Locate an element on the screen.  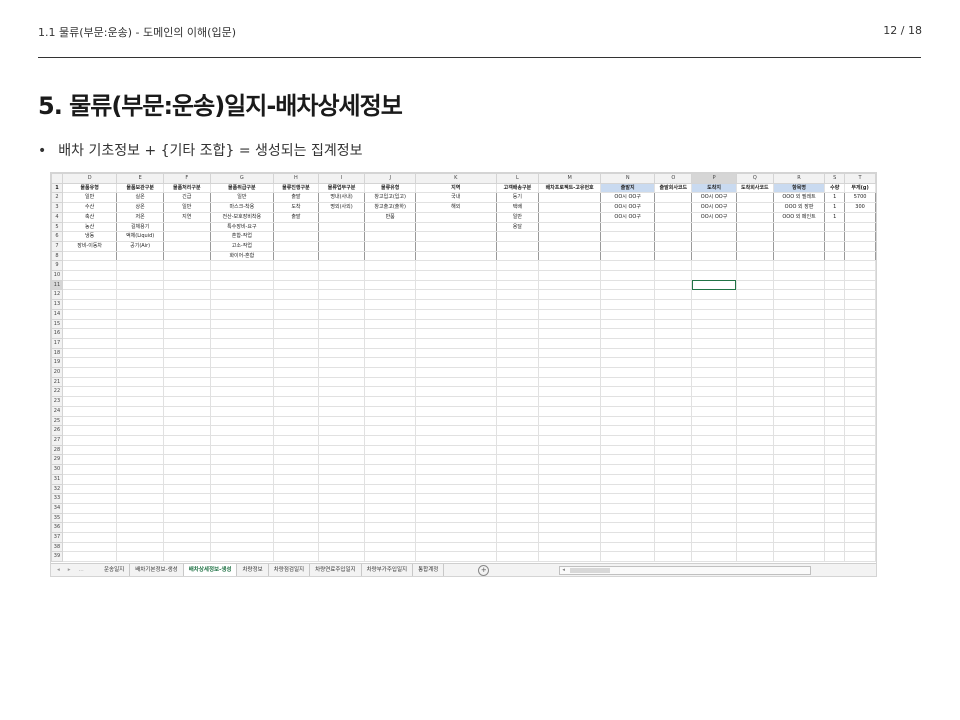
cell: 창고입고(입고) is located at coordinates (390, 198).